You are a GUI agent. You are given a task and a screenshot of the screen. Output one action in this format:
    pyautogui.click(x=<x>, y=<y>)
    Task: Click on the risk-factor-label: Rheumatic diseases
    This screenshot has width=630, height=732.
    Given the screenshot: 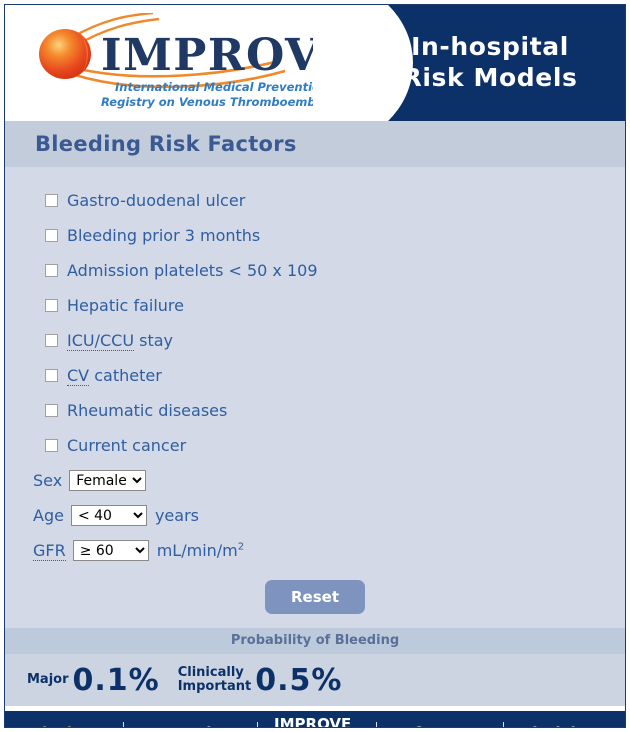 What is the action you would take?
    pyautogui.click(x=147, y=410)
    